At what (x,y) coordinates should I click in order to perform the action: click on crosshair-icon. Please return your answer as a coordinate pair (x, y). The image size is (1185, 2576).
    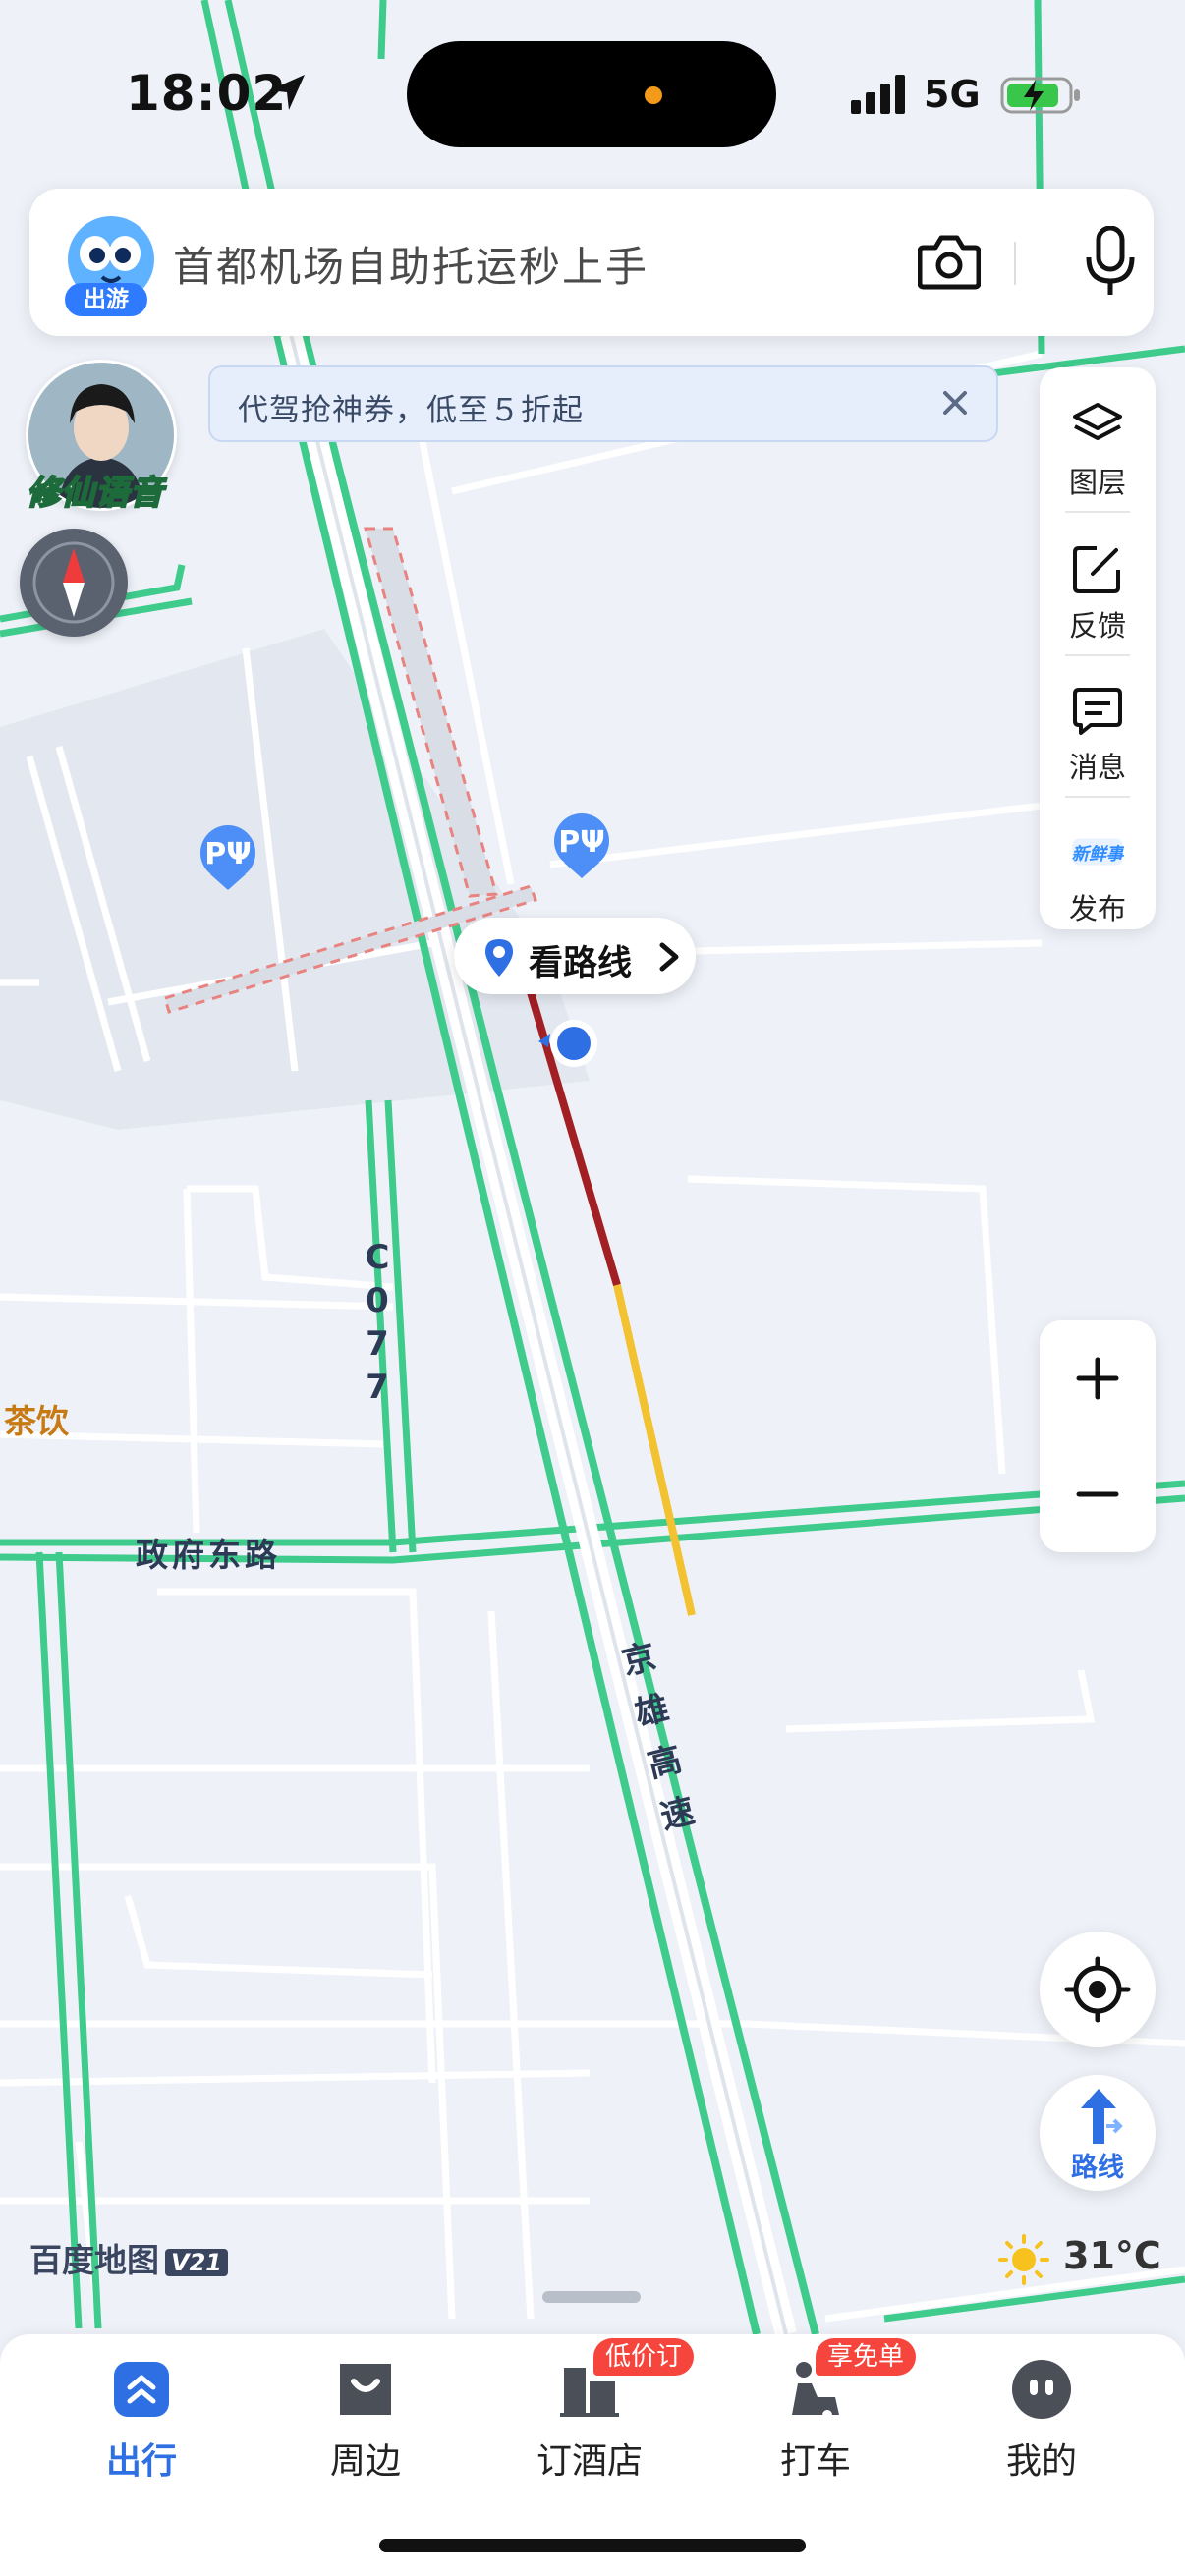
    Looking at the image, I should click on (1098, 1989).